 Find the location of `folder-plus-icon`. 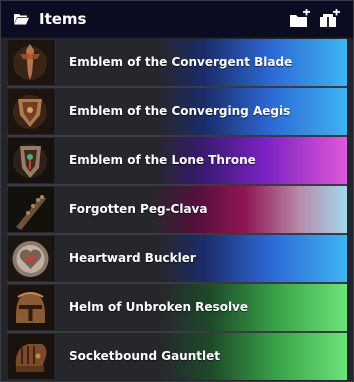

folder-plus-icon is located at coordinates (300, 18).